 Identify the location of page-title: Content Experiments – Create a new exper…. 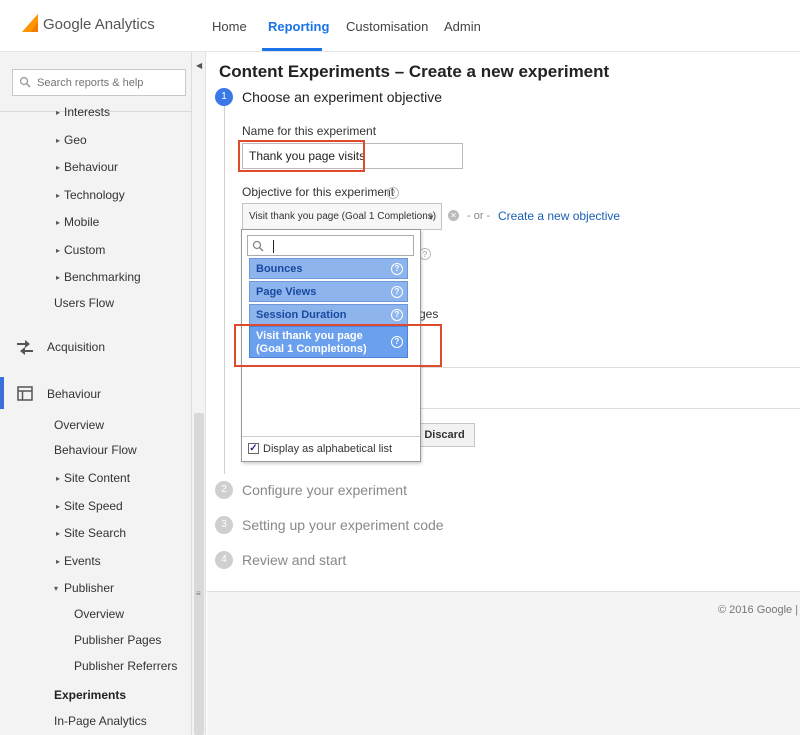
(414, 71).